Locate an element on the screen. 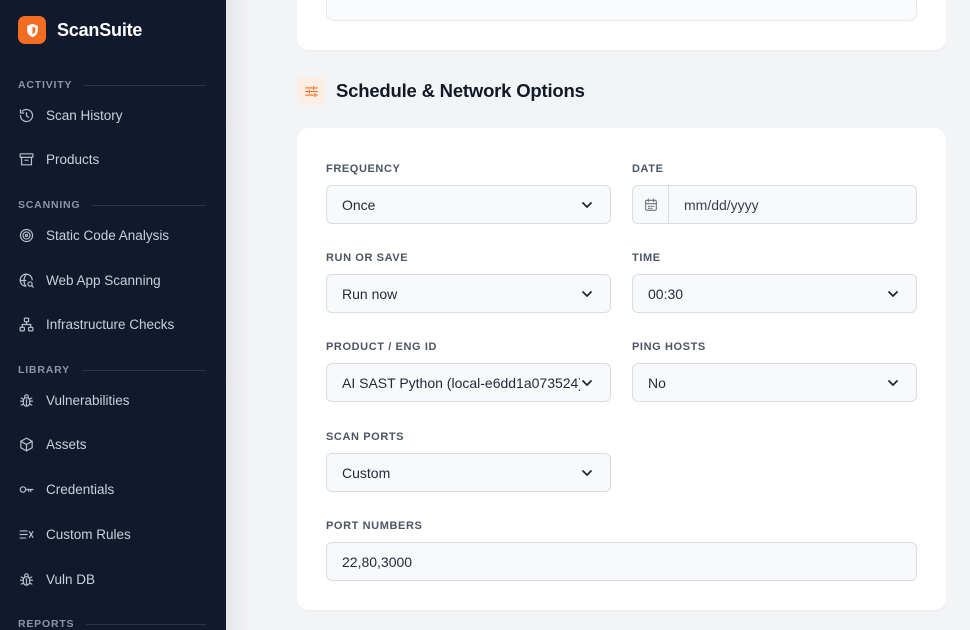 The width and height of the screenshot is (970, 630). ping-hosts-value: No is located at coordinates (657, 382).